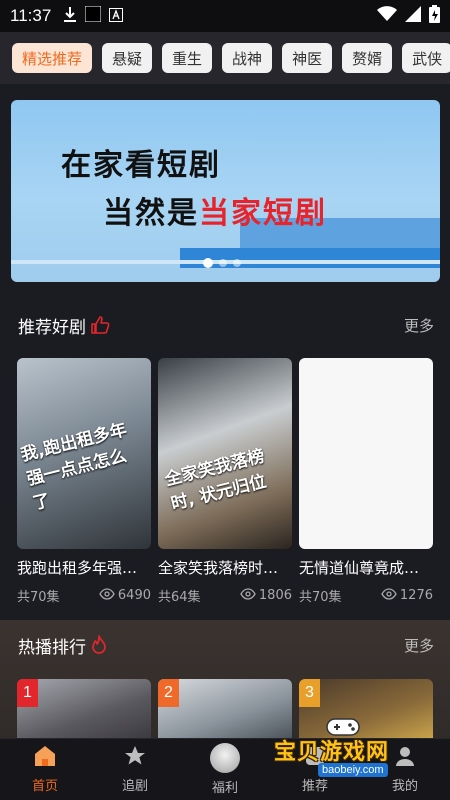 The image size is (450, 800). I want to click on banner-subheadline: 当然是当家短剧, so click(215, 210).